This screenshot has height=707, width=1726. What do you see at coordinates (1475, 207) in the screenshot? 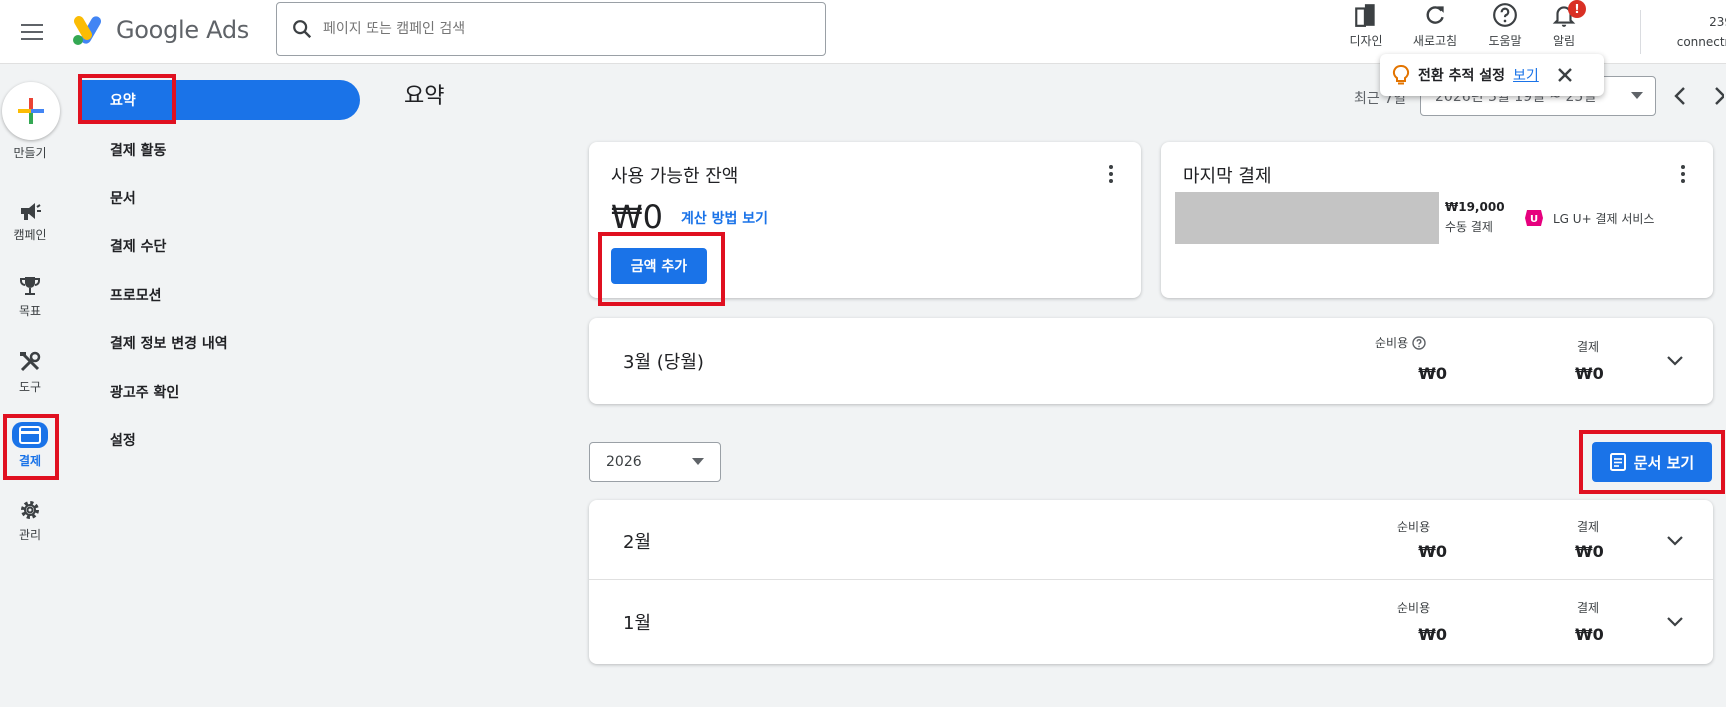
I see `last-payment-amount: ₩19,000` at bounding box center [1475, 207].